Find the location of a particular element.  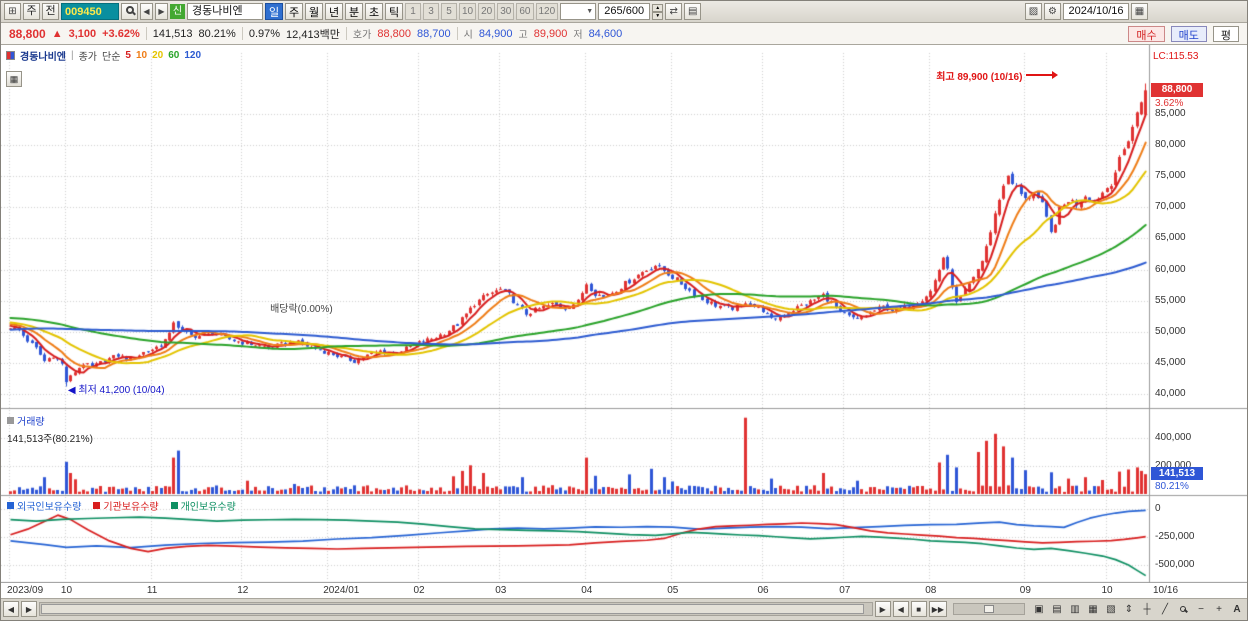

scrollbar-thumb is located at coordinates (453, 609).